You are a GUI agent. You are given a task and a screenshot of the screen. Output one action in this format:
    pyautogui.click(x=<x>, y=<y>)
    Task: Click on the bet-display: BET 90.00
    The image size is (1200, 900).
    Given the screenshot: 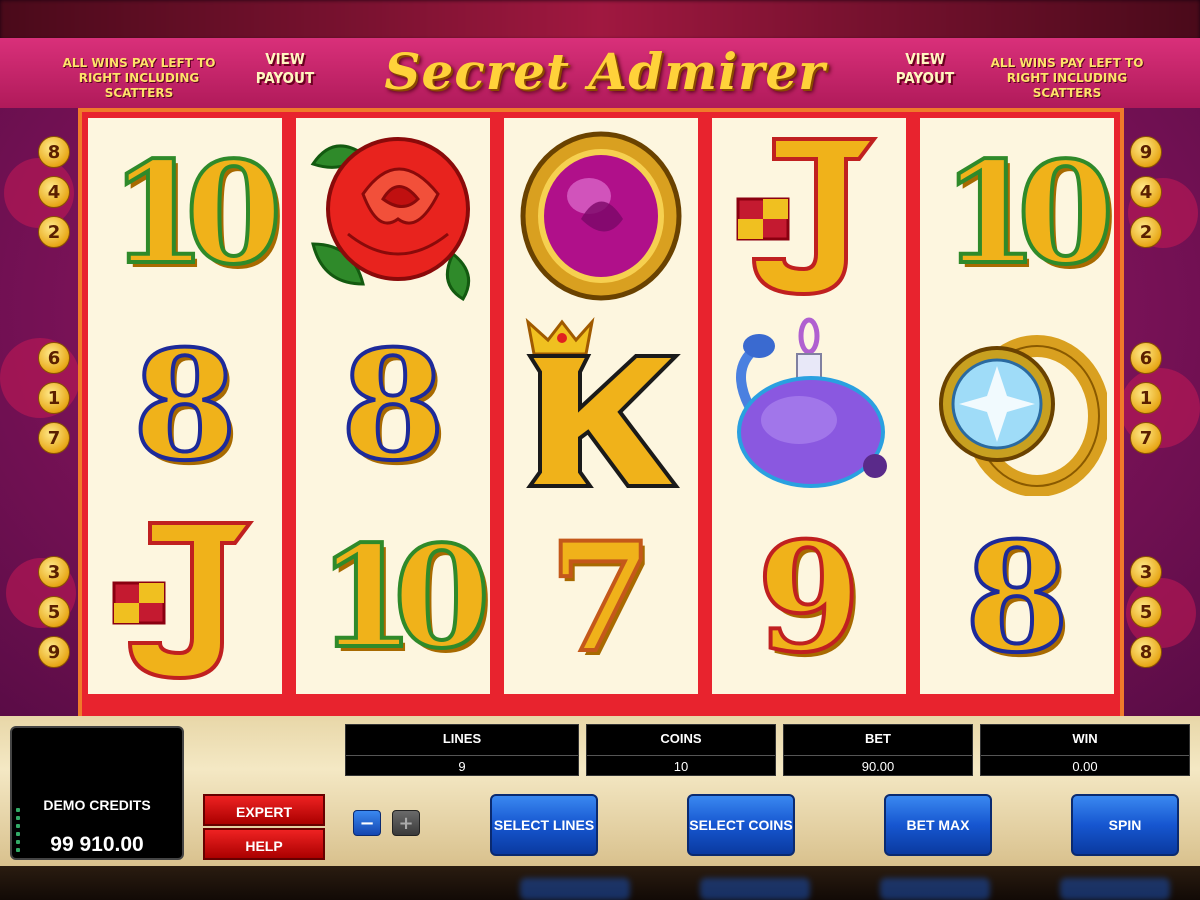 What is the action you would take?
    pyautogui.click(x=878, y=750)
    